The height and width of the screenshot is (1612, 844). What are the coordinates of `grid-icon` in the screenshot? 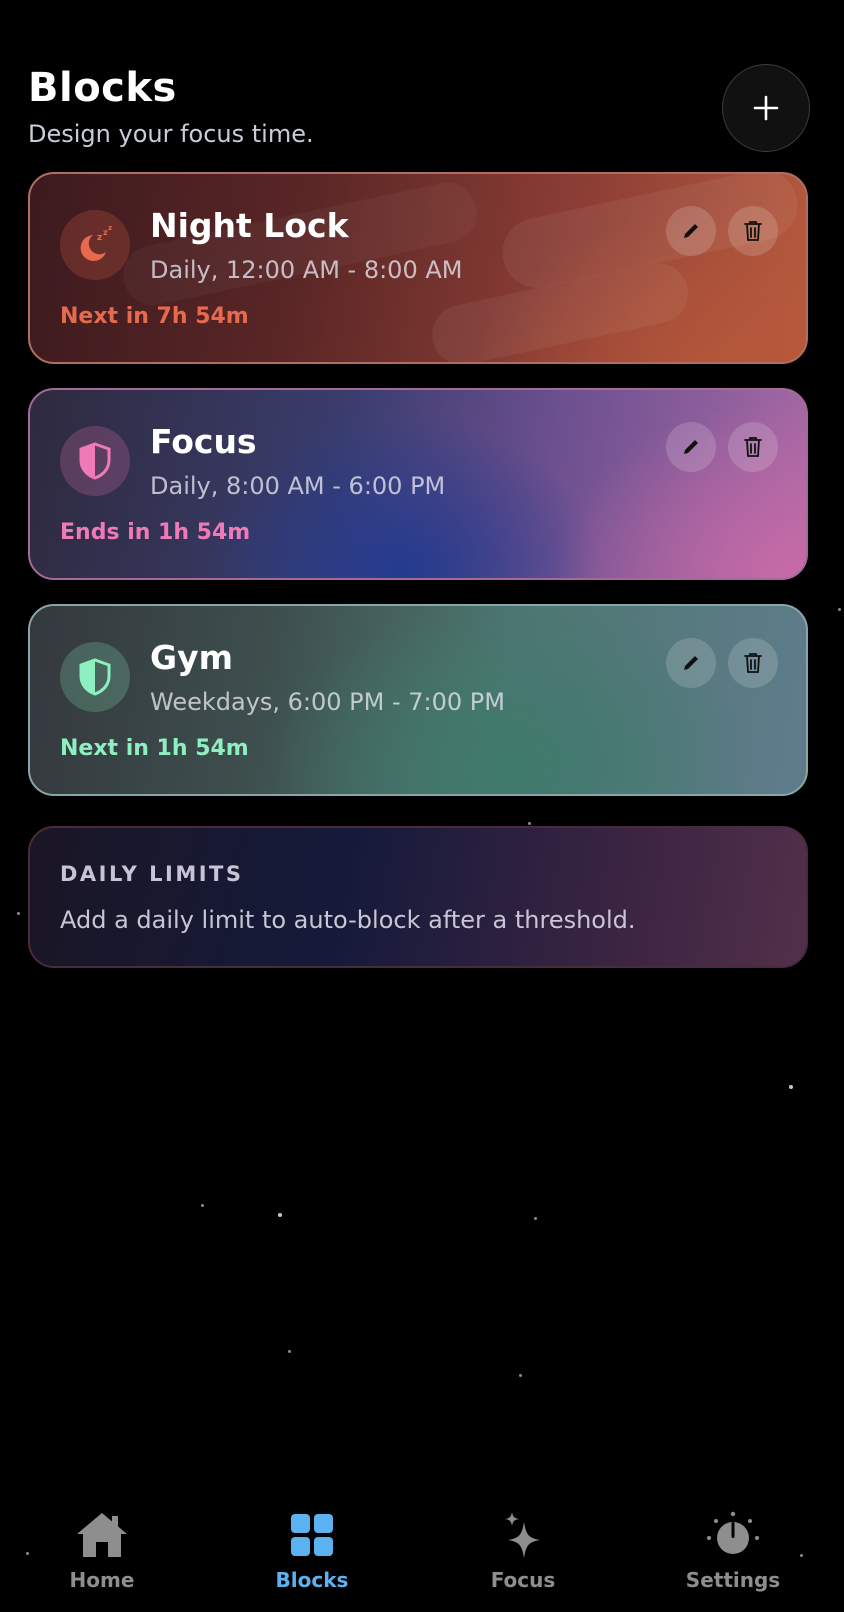 It's located at (312, 1535).